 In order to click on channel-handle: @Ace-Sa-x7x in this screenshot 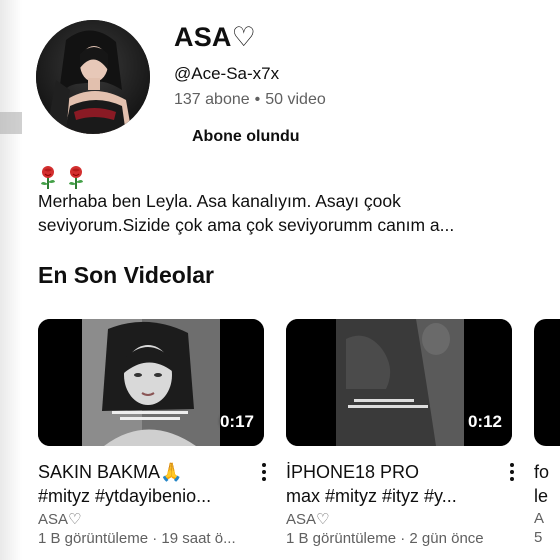, I will do `click(227, 73)`.